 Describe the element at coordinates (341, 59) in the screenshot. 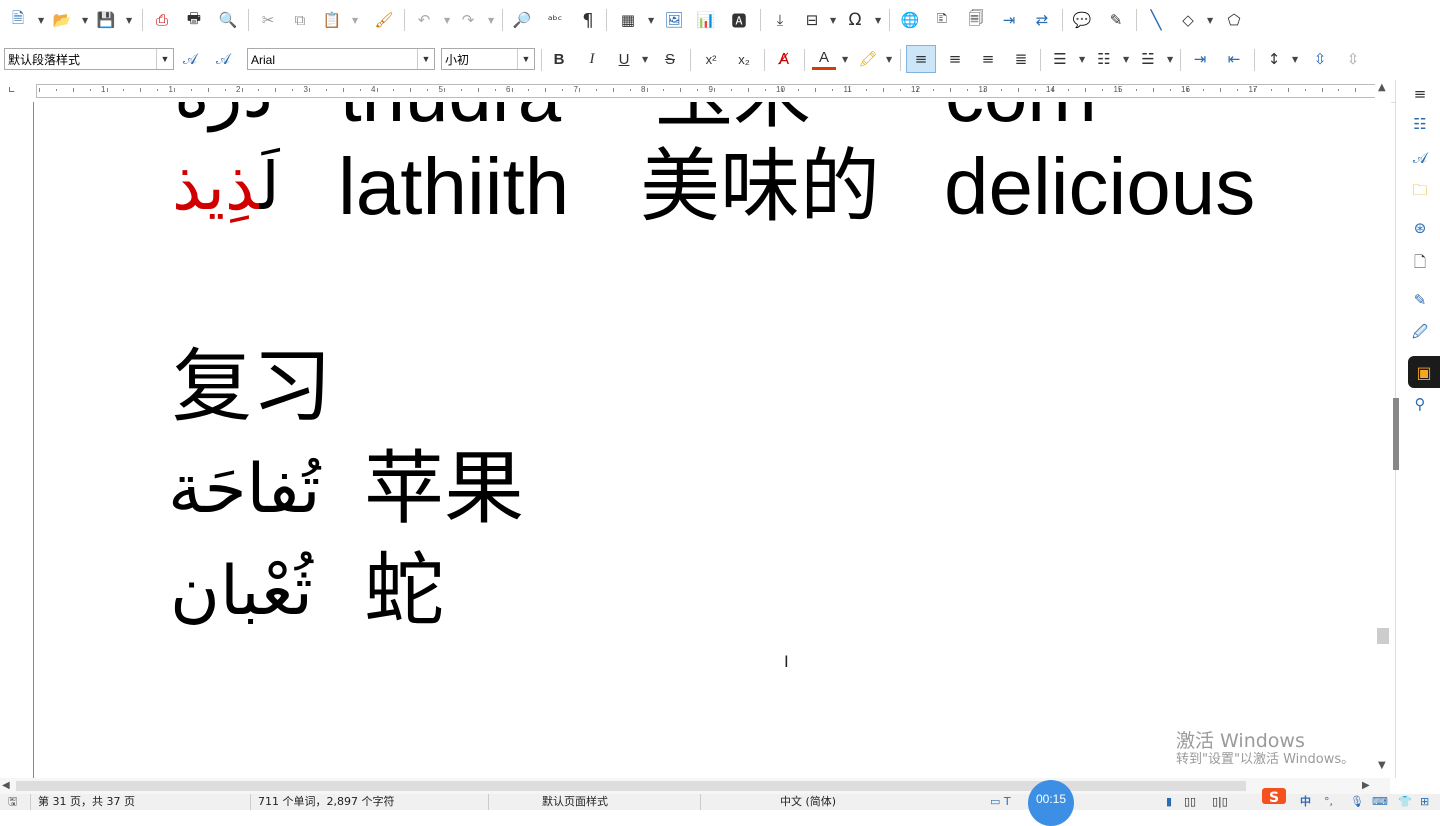

I see `font-name-combo: Arial ▼` at that location.